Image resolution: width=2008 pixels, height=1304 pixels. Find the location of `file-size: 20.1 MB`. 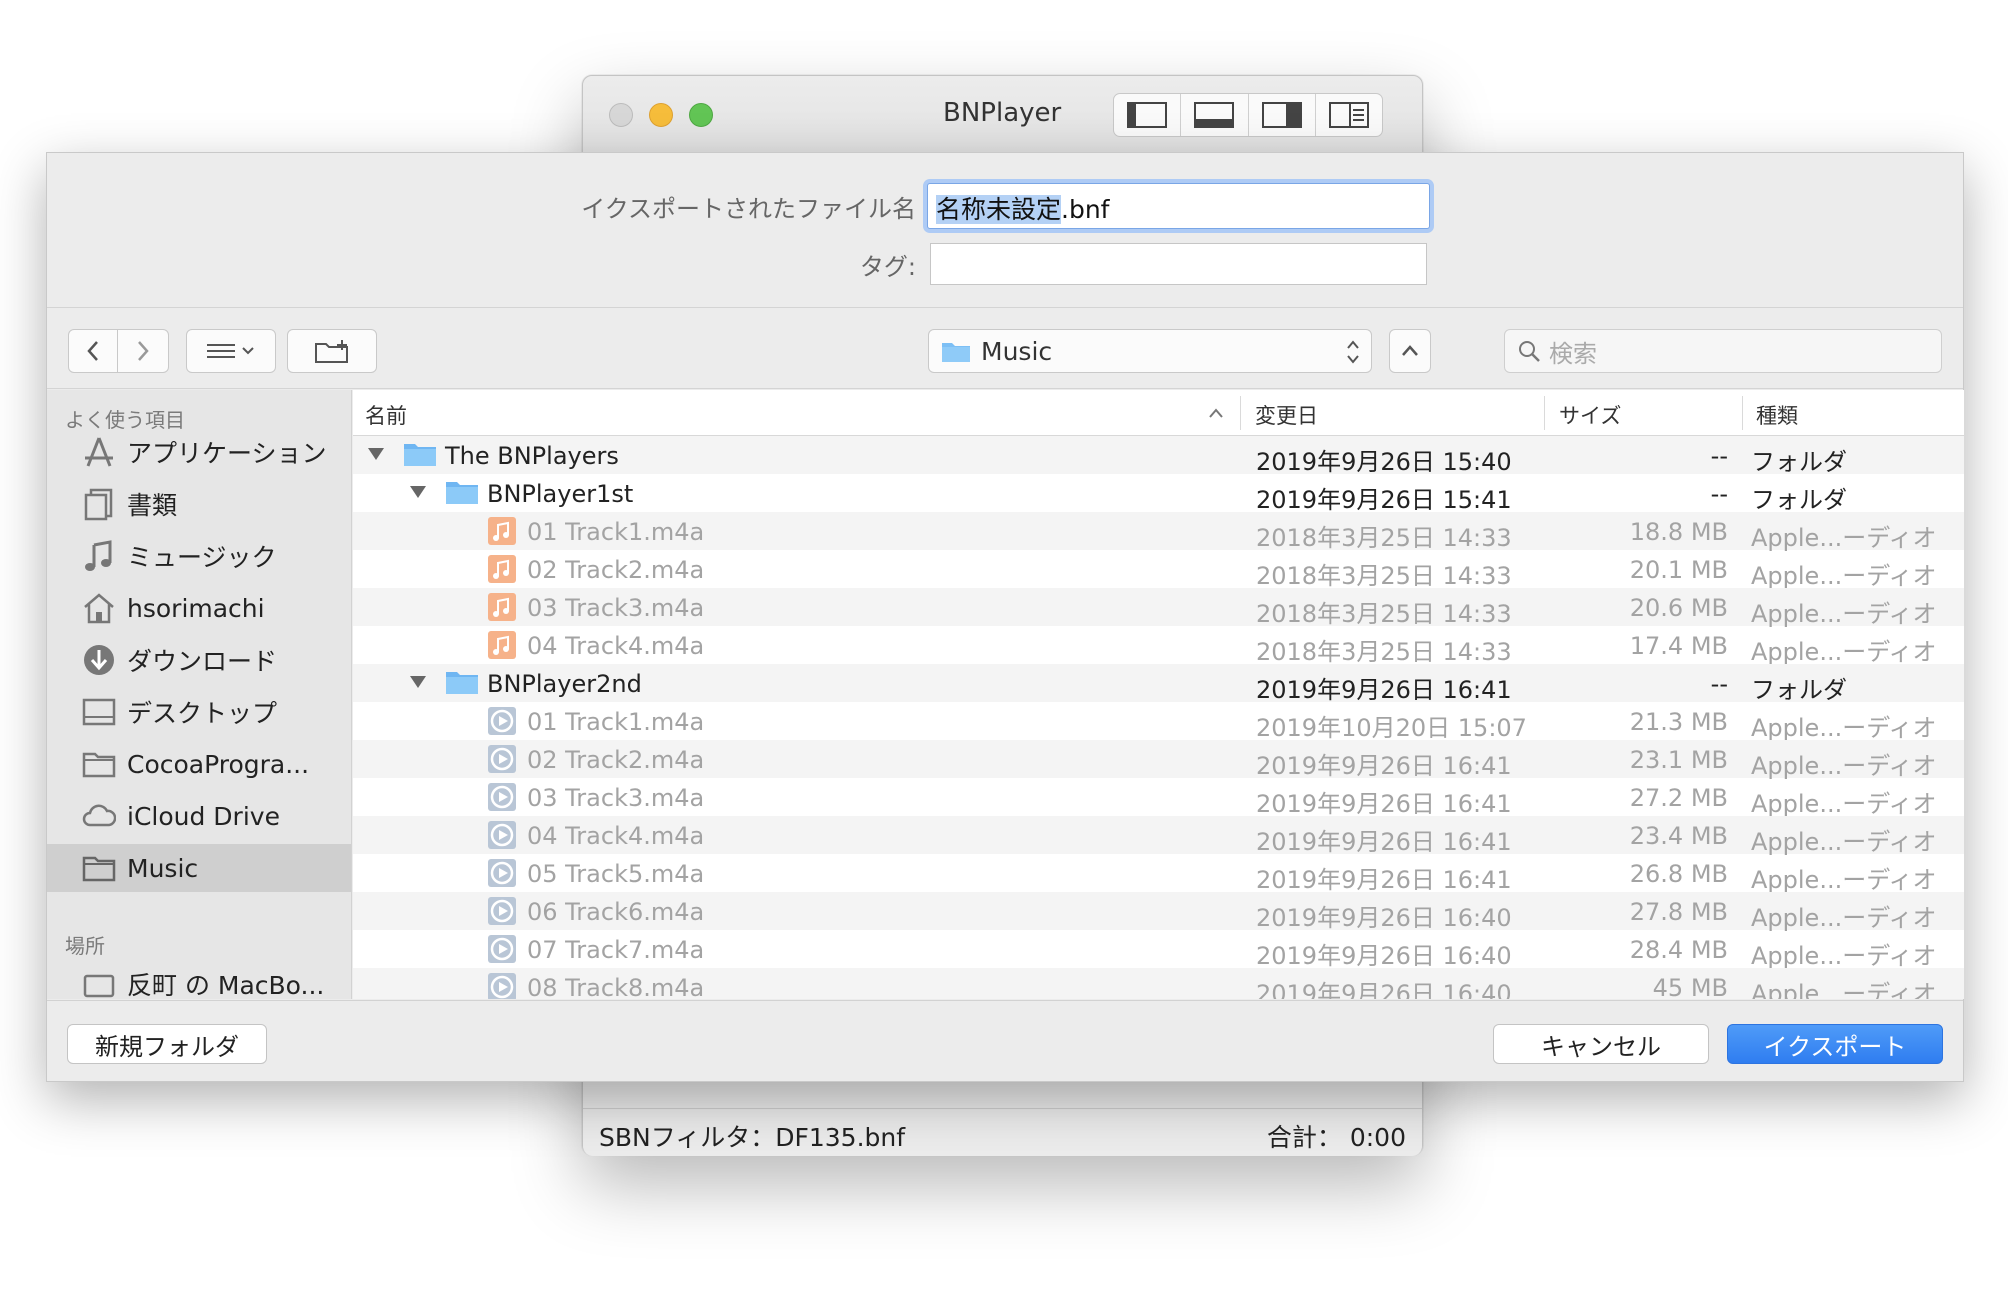

file-size: 20.1 MB is located at coordinates (1678, 570).